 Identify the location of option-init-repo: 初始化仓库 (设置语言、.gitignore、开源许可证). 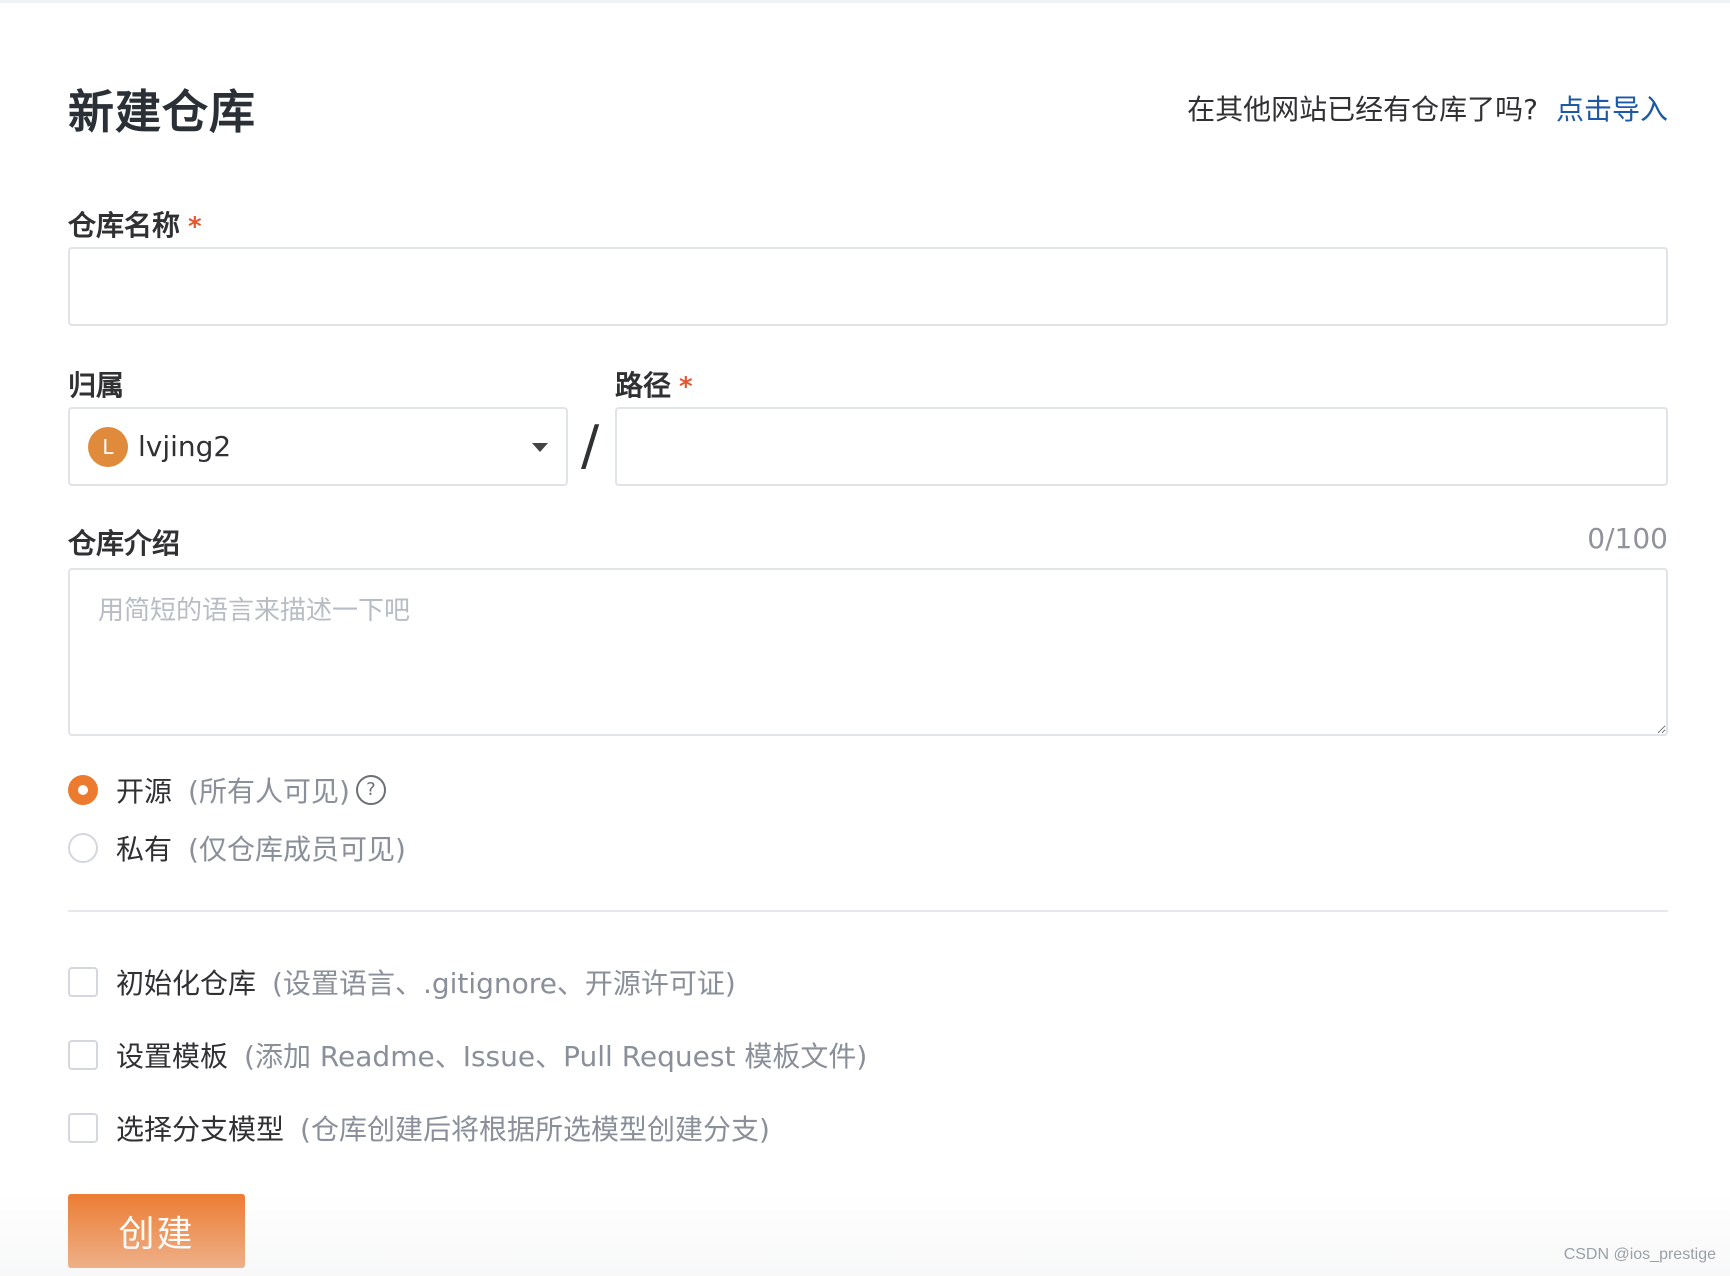
(402, 982).